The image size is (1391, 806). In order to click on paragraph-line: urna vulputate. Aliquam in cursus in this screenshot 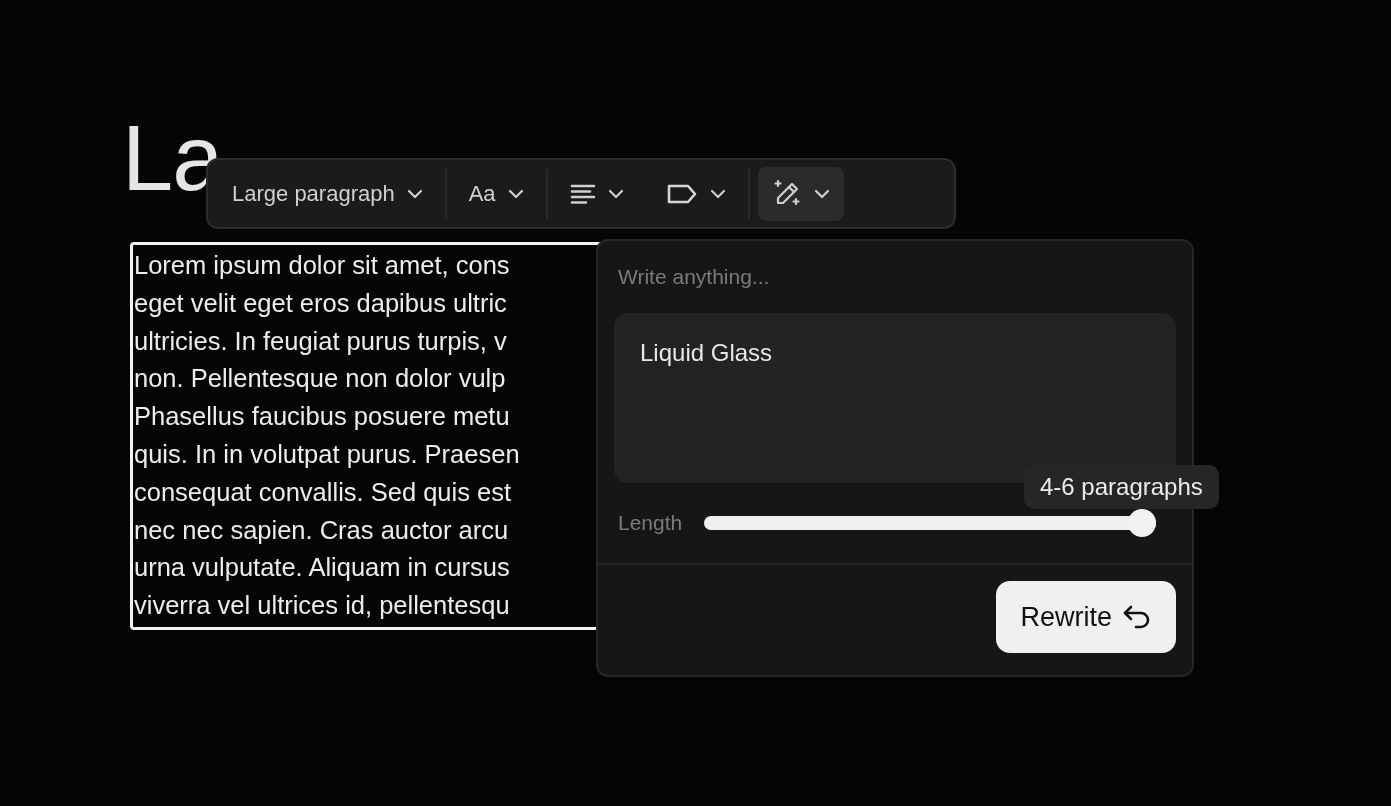, I will do `click(322, 568)`.